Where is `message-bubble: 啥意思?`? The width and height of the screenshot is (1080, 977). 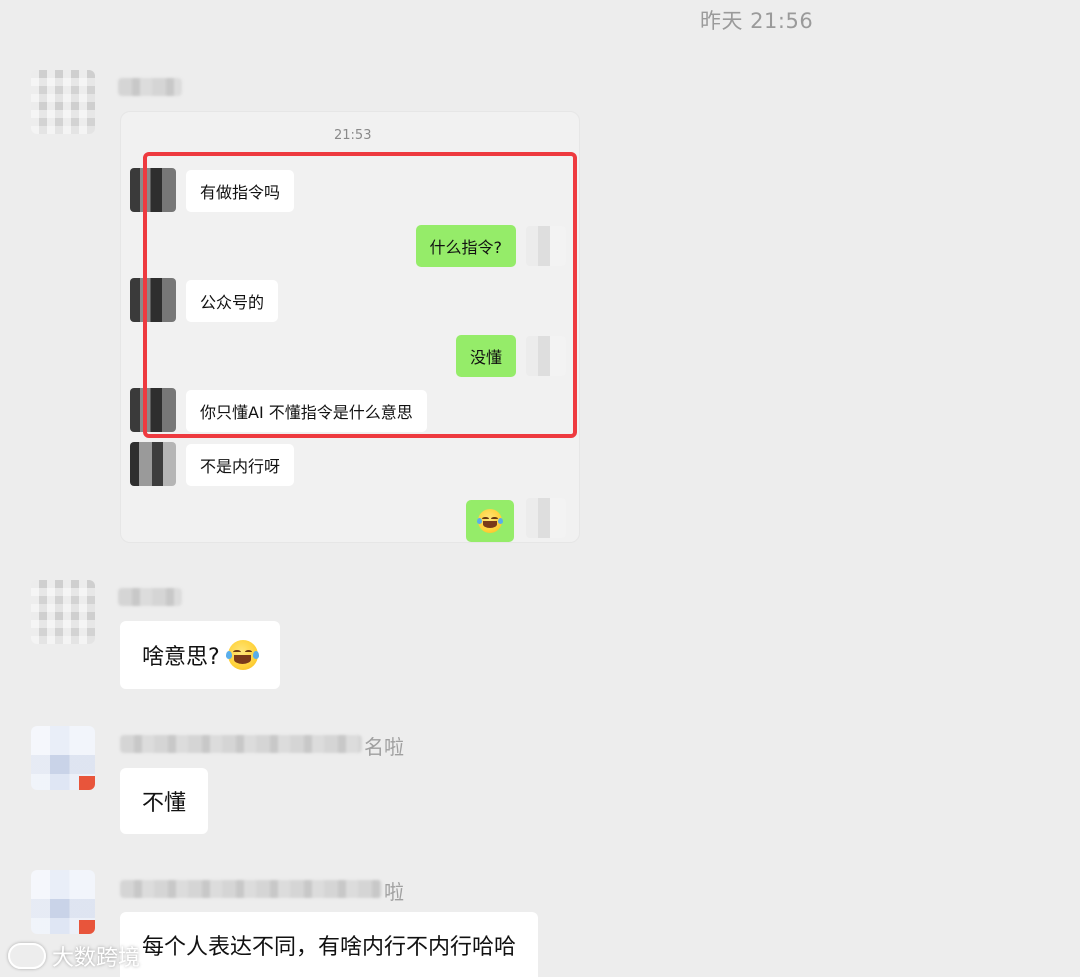 message-bubble: 啥意思? is located at coordinates (200, 655).